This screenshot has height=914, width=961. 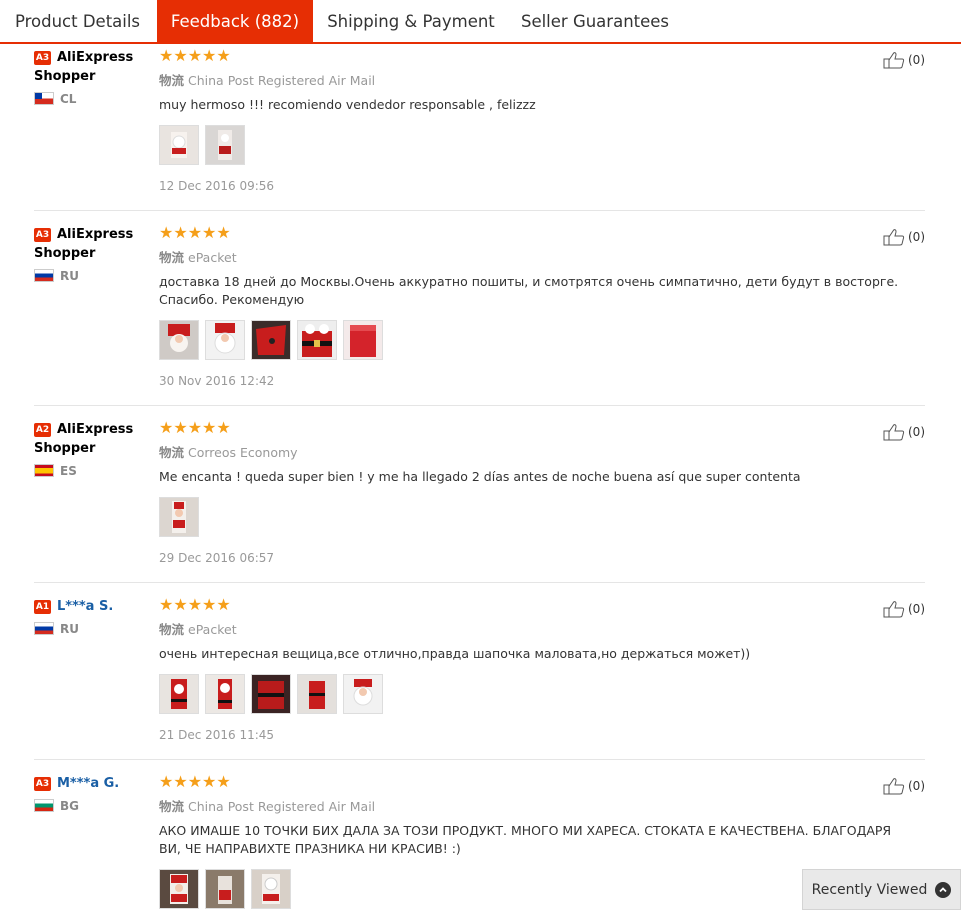 What do you see at coordinates (93, 471) in the screenshot?
I see `reviewer-country: ES` at bounding box center [93, 471].